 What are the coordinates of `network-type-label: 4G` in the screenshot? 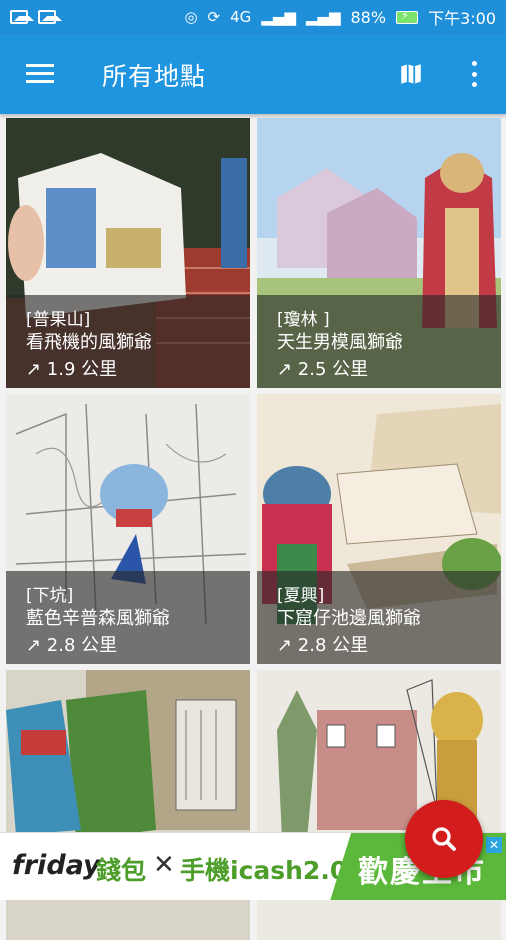 It's located at (241, 17).